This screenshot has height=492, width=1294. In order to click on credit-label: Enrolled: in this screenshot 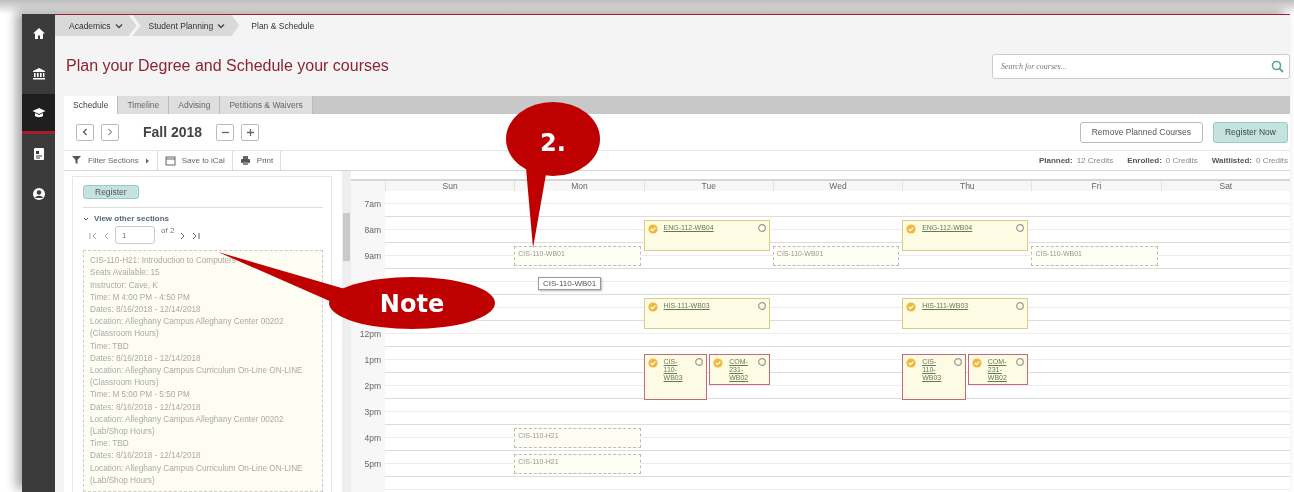, I will do `click(1144, 160)`.